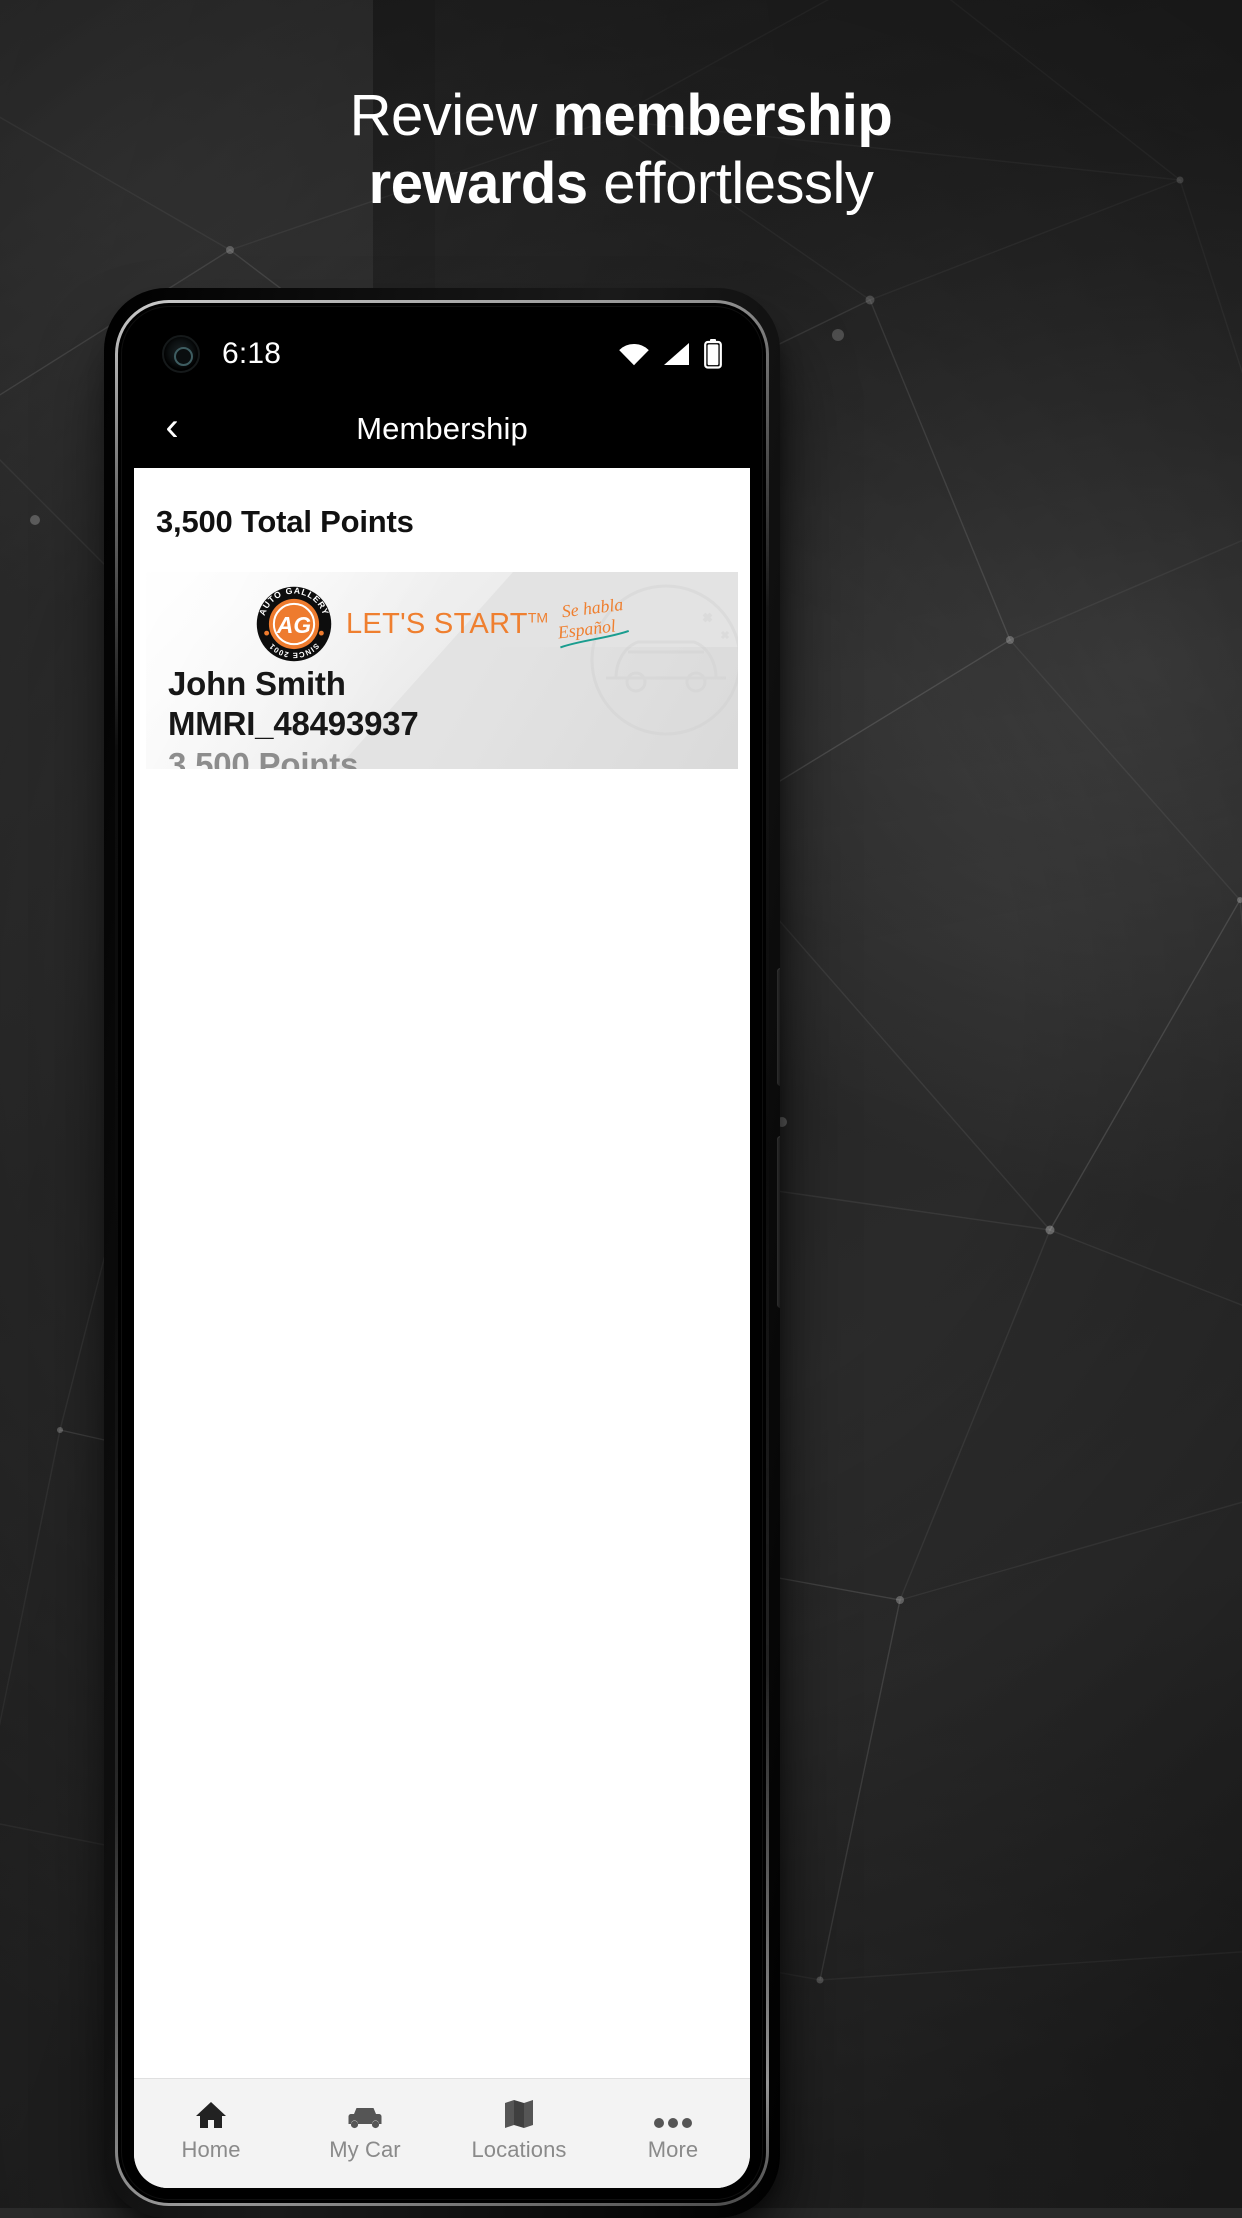 This screenshot has width=1242, height=2218. Describe the element at coordinates (257, 683) in the screenshot. I see `card-member-name: John Smith` at that location.